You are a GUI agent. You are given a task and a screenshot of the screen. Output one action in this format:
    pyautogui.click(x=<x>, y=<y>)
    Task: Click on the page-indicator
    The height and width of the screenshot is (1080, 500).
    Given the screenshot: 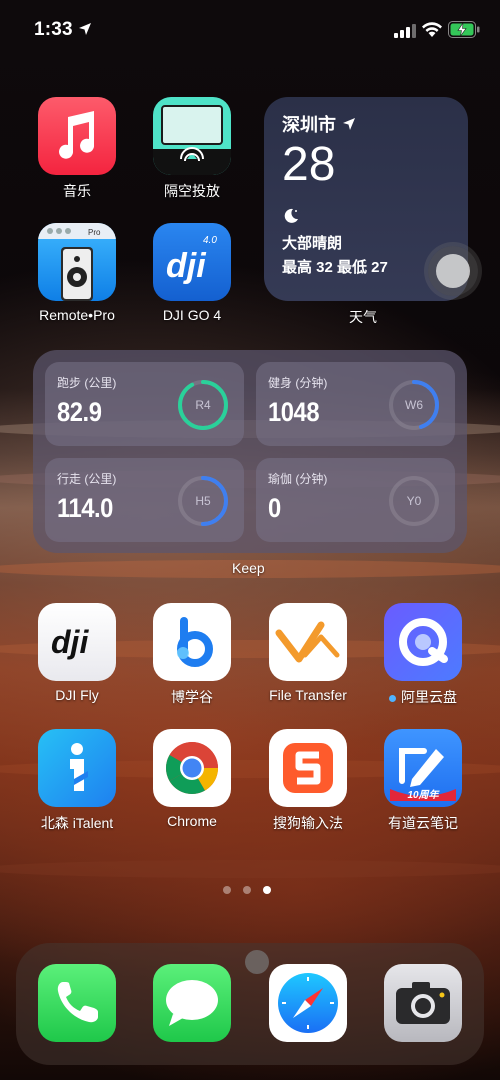 What is the action you would take?
    pyautogui.click(x=247, y=890)
    